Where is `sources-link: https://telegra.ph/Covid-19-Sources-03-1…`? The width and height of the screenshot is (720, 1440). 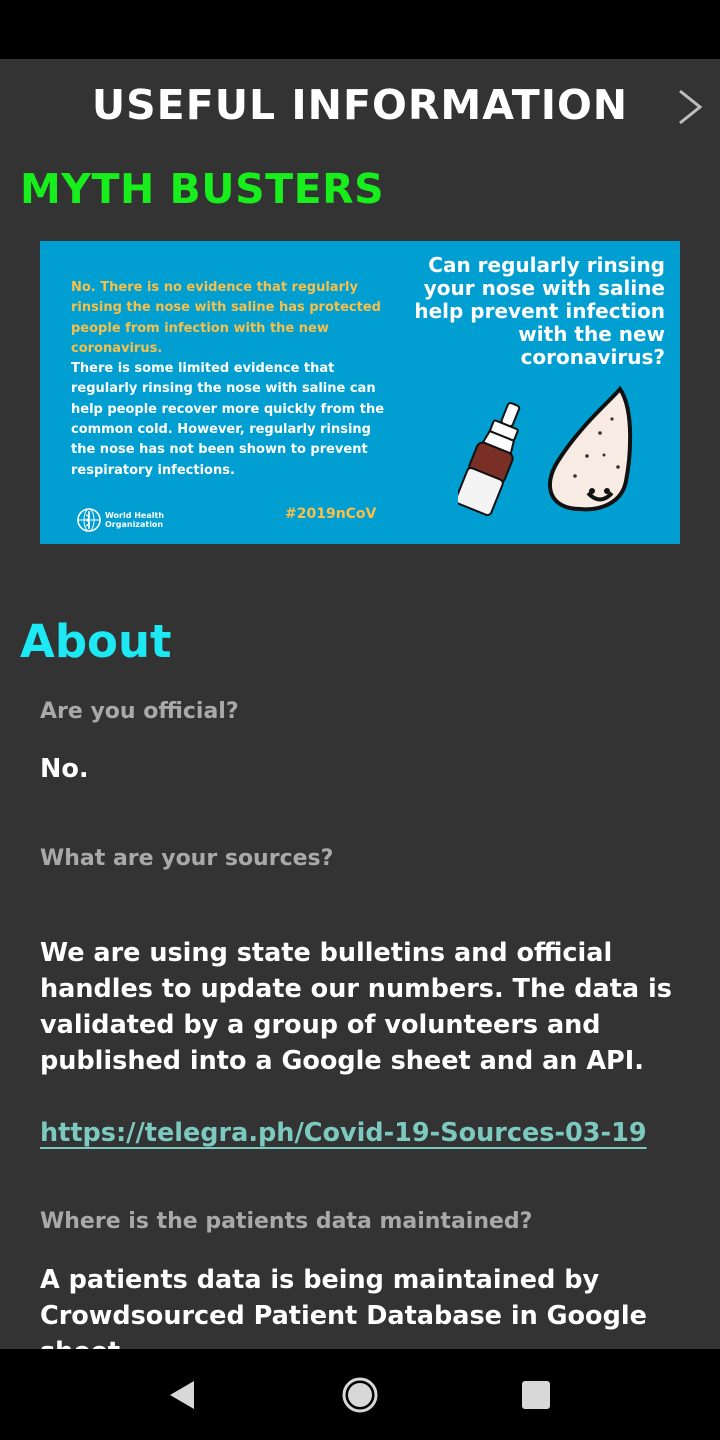
sources-link: https://telegra.ph/Covid-19-Sources-03-1… is located at coordinates (343, 1133).